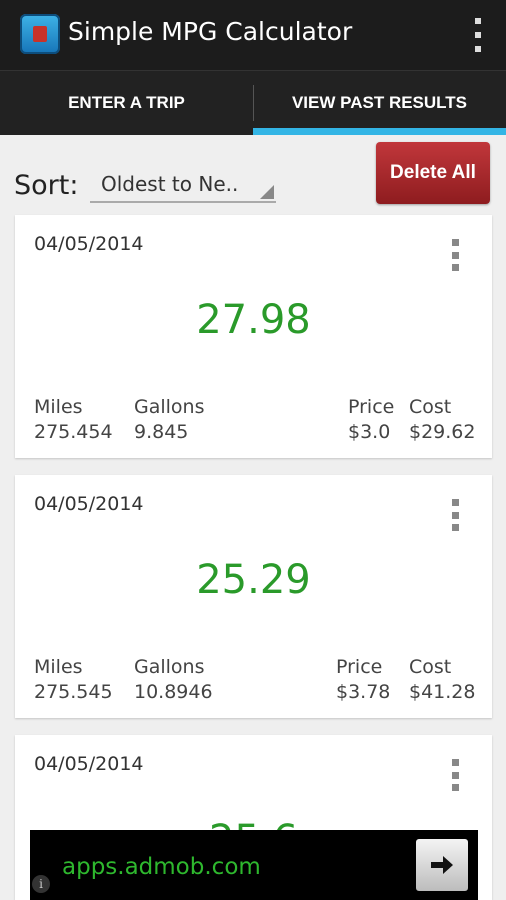  I want to click on cost-stat: Cost $41.28, so click(442, 680).